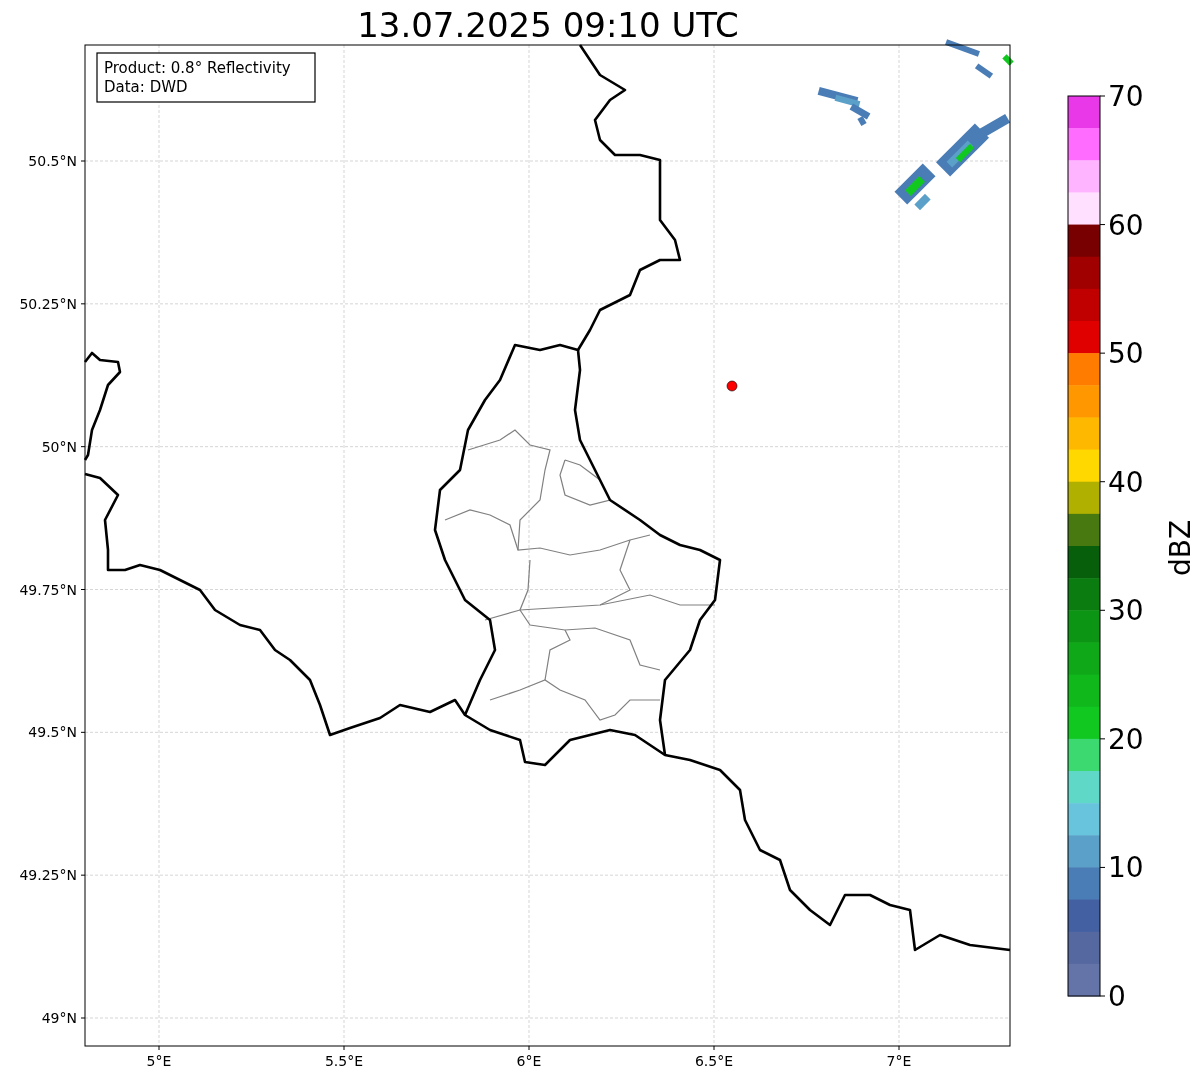 This screenshot has height=1081, width=1202. I want to click on axis-tick-label: 49.75°N, so click(48, 589).